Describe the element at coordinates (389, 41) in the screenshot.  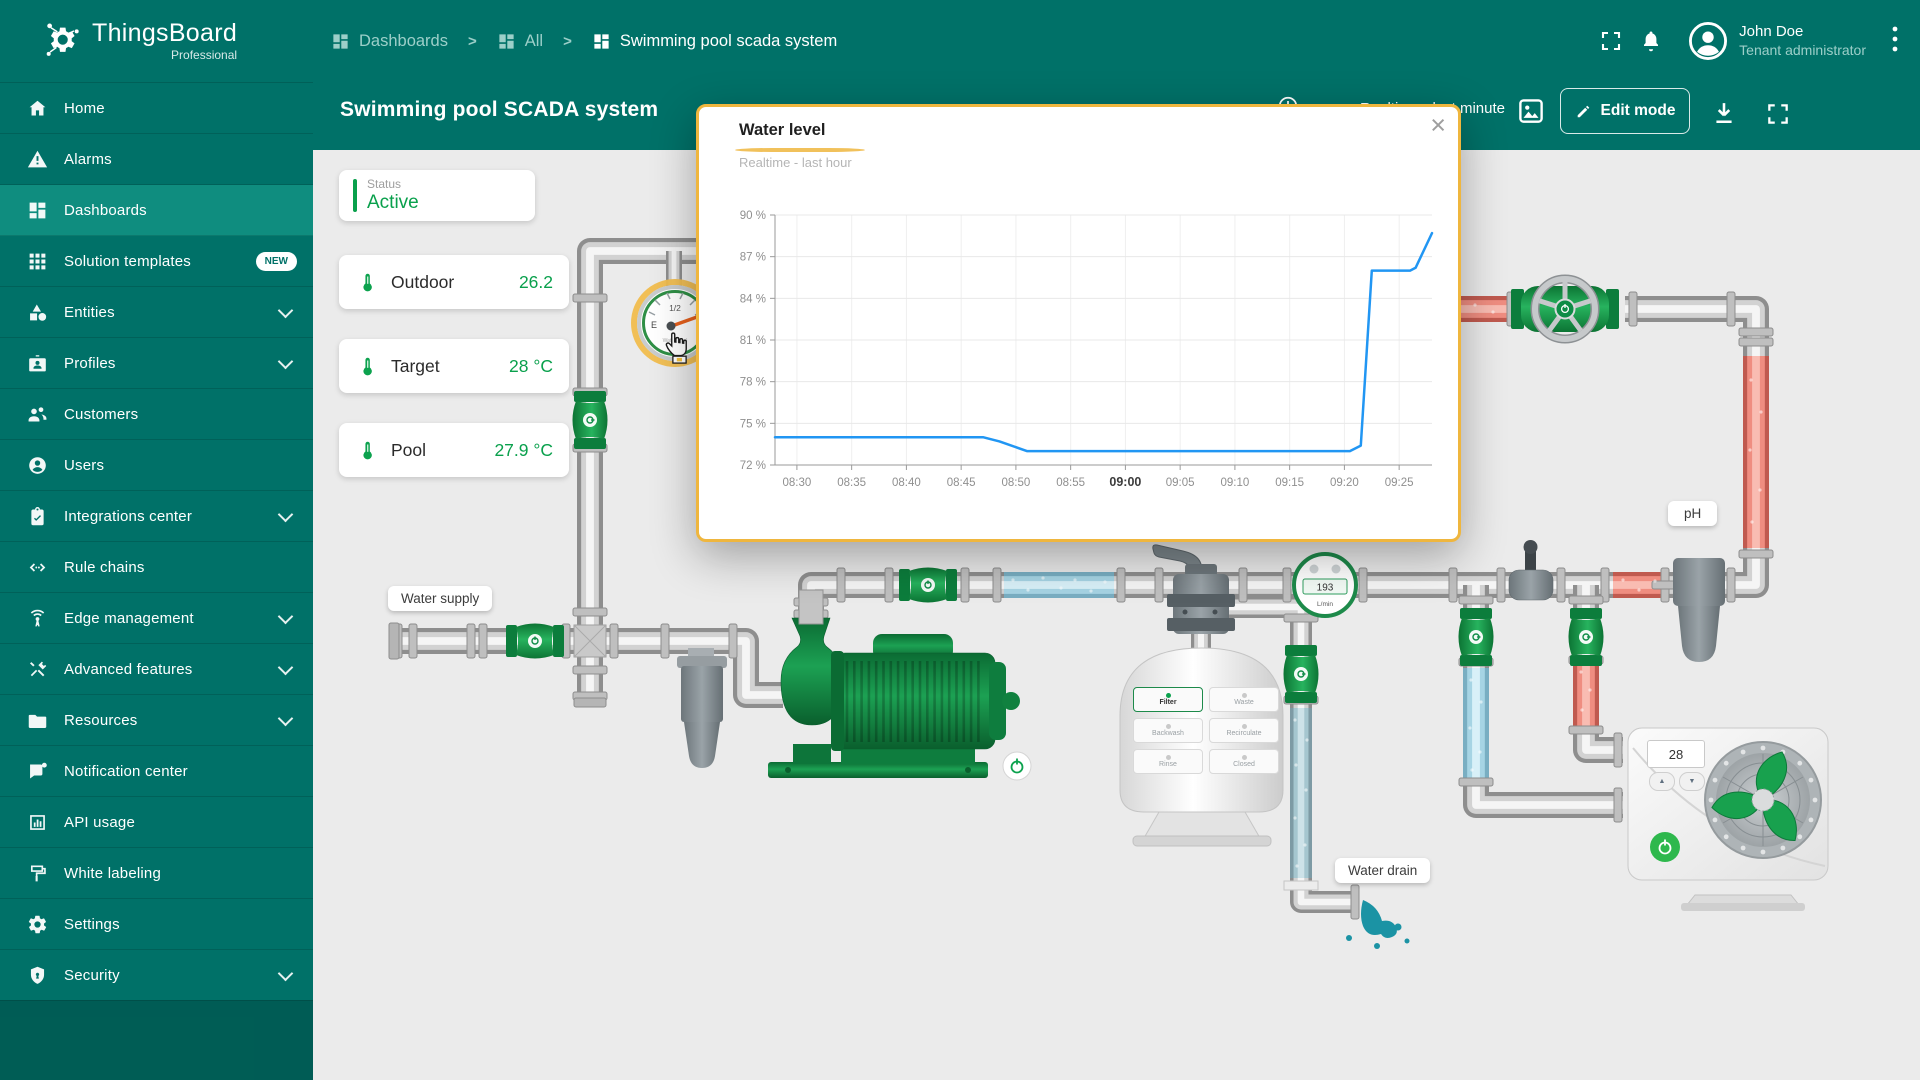
I see `breadcrumb-item-dashboards: Dashboards` at that location.